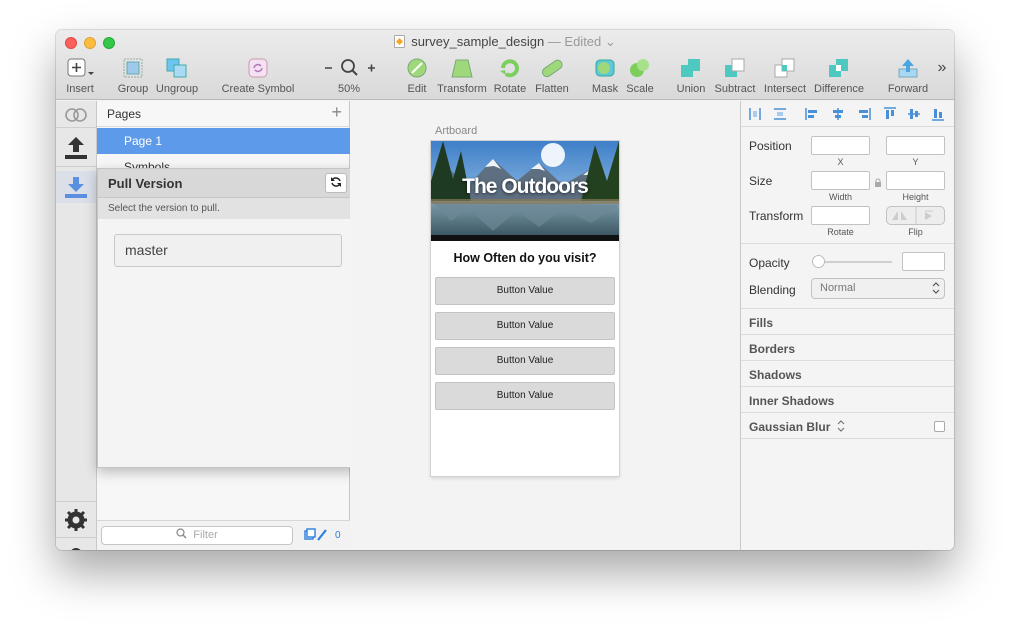  Describe the element at coordinates (840, 180) in the screenshot. I see `width-input` at that location.